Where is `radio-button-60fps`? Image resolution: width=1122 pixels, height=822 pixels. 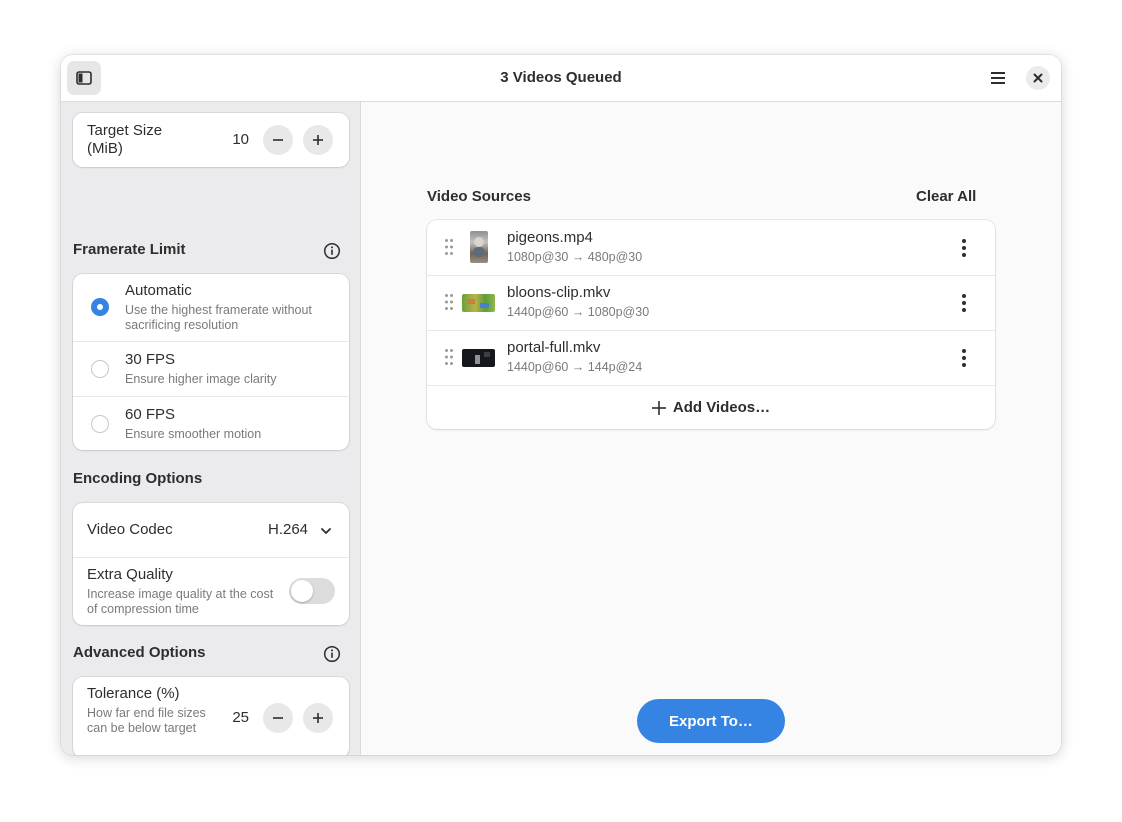 radio-button-60fps is located at coordinates (100, 424).